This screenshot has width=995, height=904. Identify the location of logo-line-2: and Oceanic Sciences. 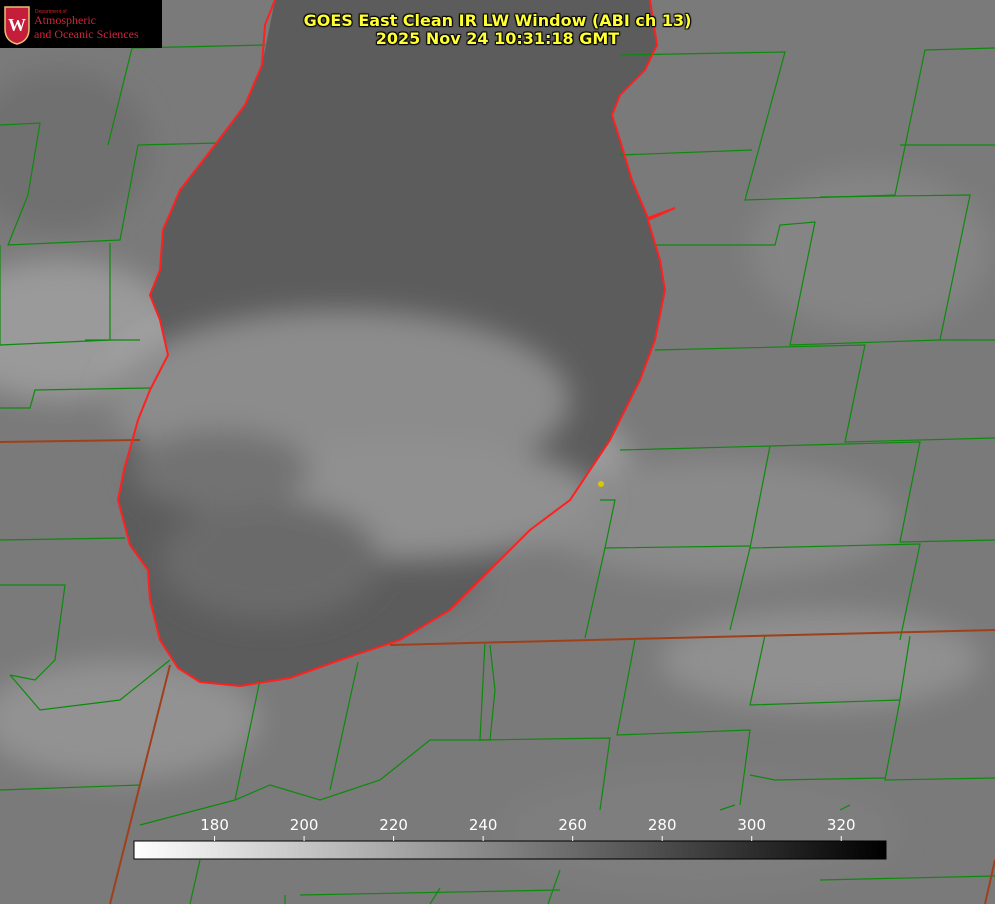
(86, 34).